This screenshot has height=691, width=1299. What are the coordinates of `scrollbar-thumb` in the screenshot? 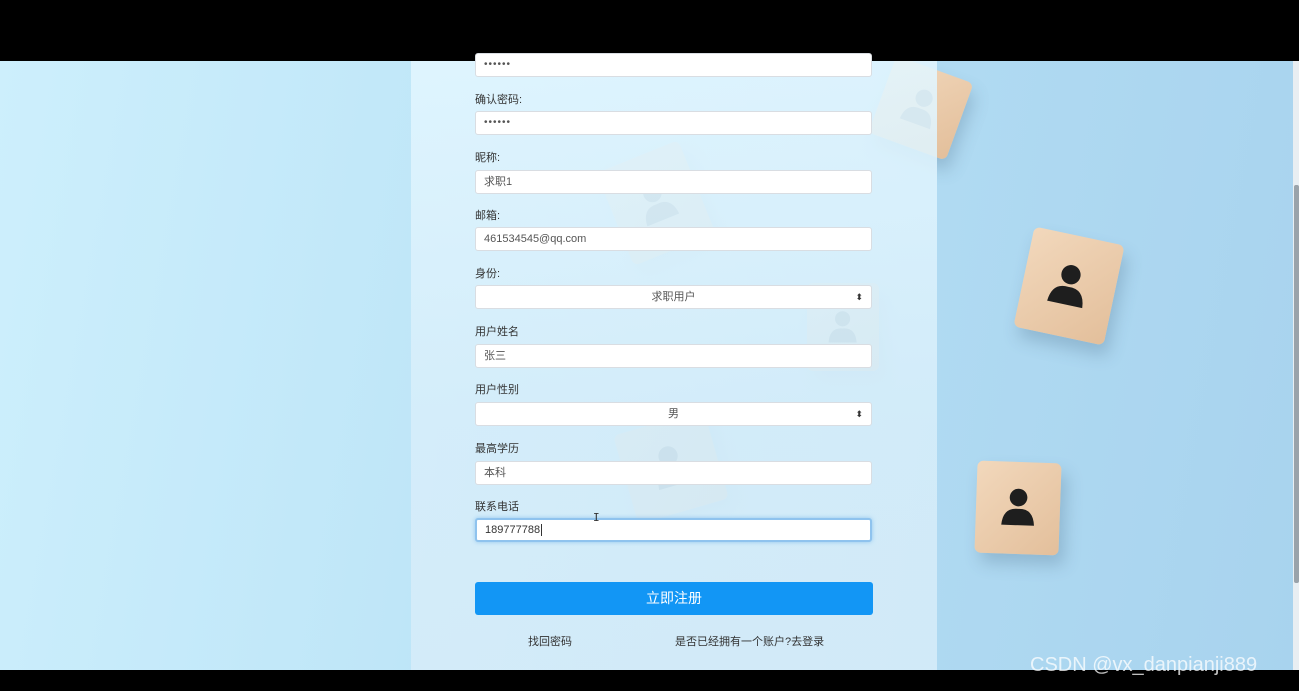 It's located at (1296, 384).